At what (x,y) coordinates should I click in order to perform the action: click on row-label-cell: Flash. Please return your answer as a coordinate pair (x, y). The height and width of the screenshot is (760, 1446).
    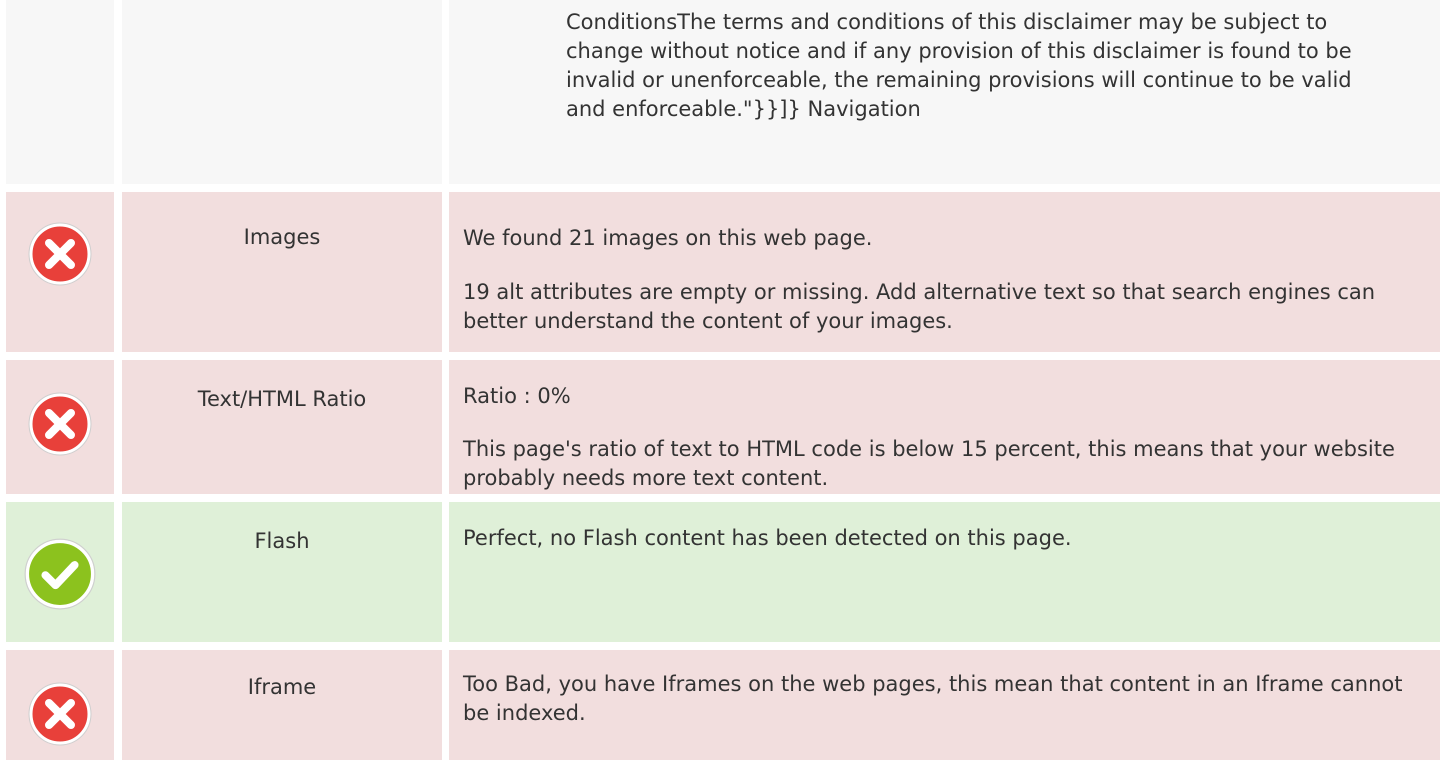
    Looking at the image, I should click on (282, 572).